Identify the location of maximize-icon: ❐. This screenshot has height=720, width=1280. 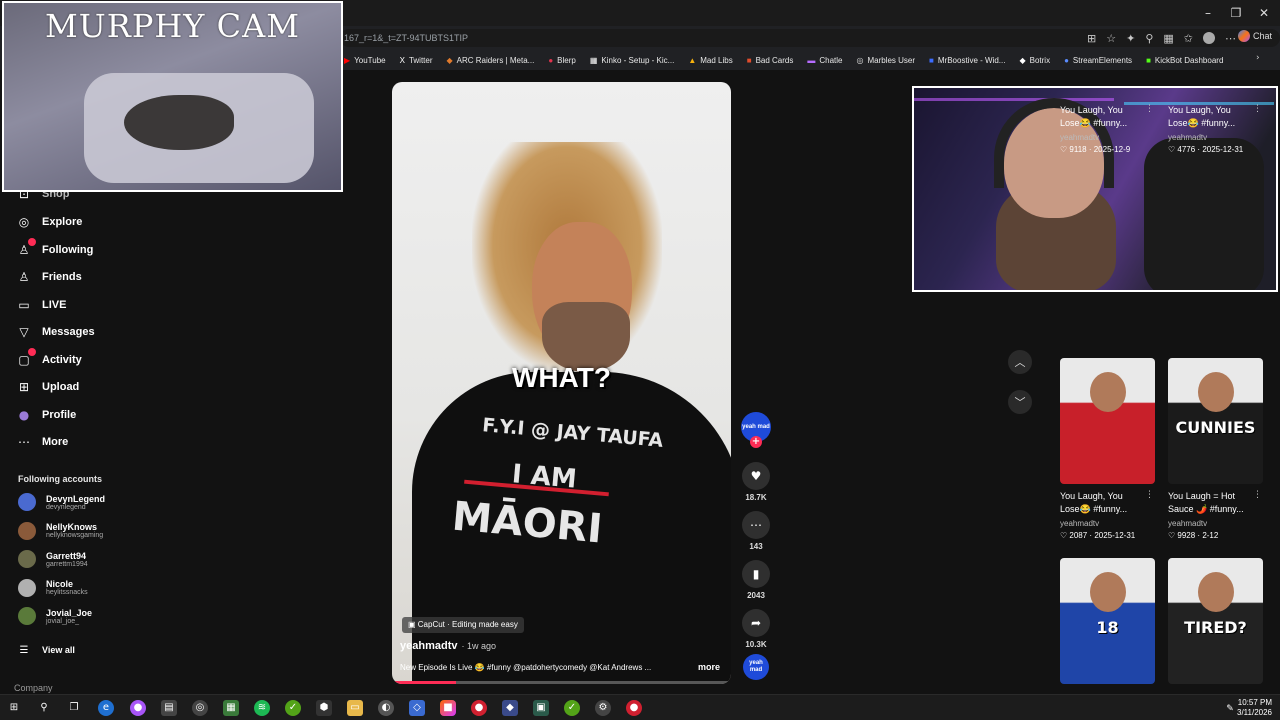
(1236, 13).